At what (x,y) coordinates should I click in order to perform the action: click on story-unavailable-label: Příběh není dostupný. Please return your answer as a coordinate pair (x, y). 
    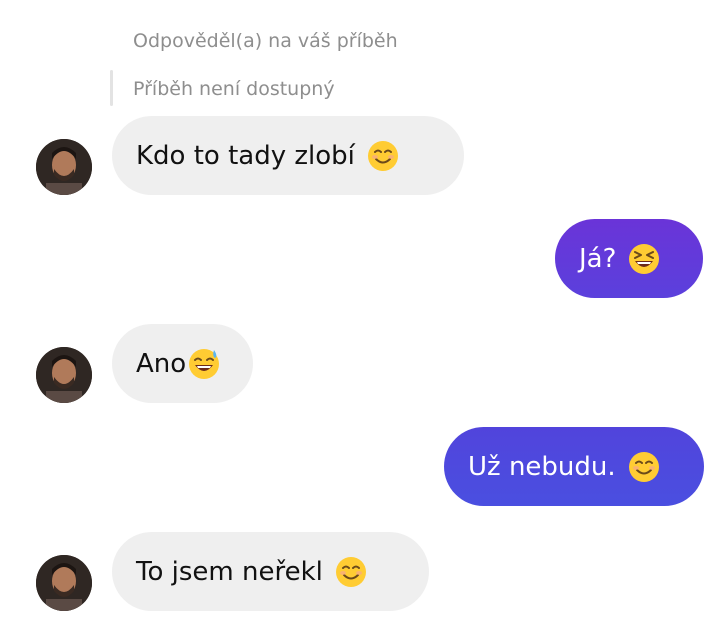
    Looking at the image, I should click on (234, 89).